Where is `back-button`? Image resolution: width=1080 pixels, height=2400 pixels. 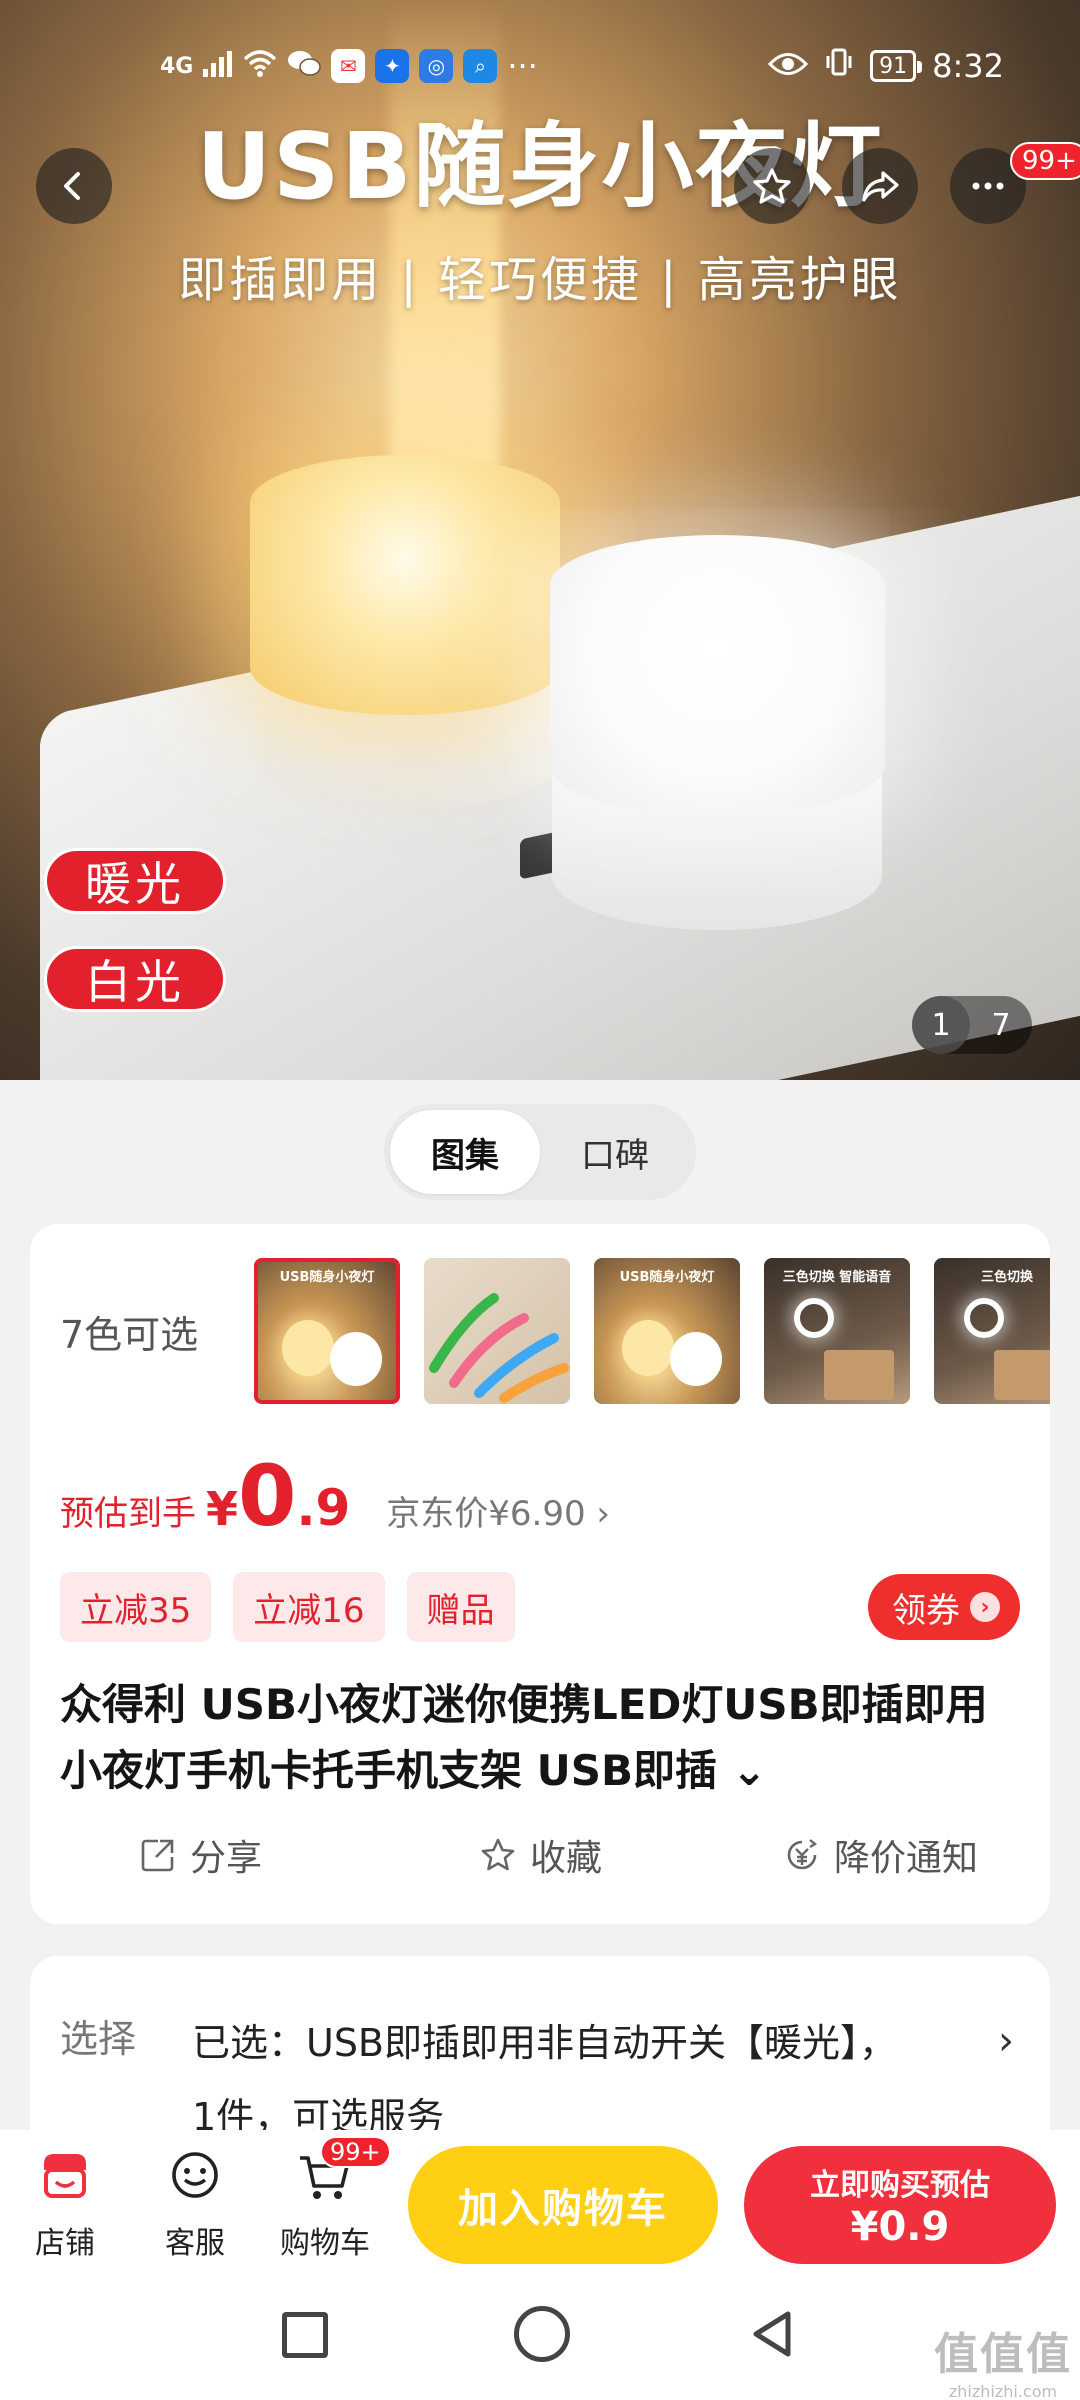
back-button is located at coordinates (74, 186).